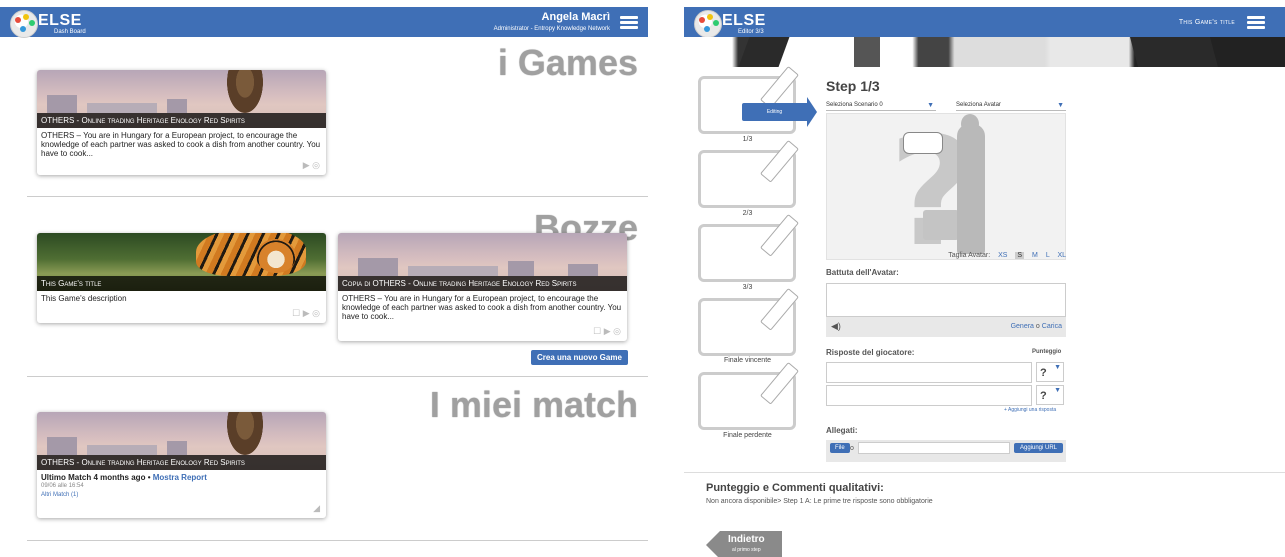 Image resolution: width=1285 pixels, height=557 pixels. I want to click on audio-bar: ◀) Genera o Carica, so click(946, 327).